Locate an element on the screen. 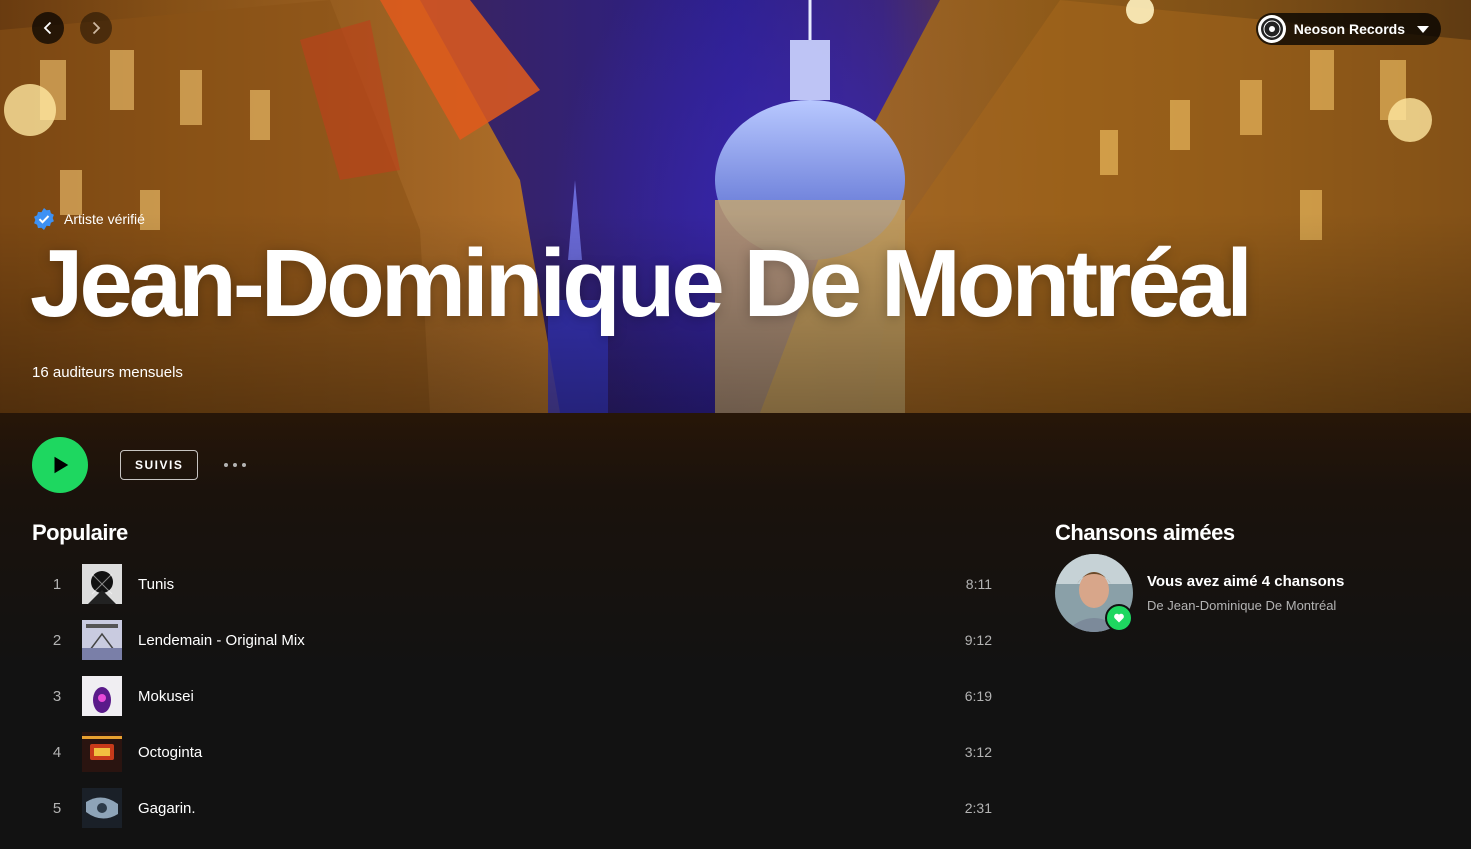  liked-songs-avatar is located at coordinates (1094, 593).